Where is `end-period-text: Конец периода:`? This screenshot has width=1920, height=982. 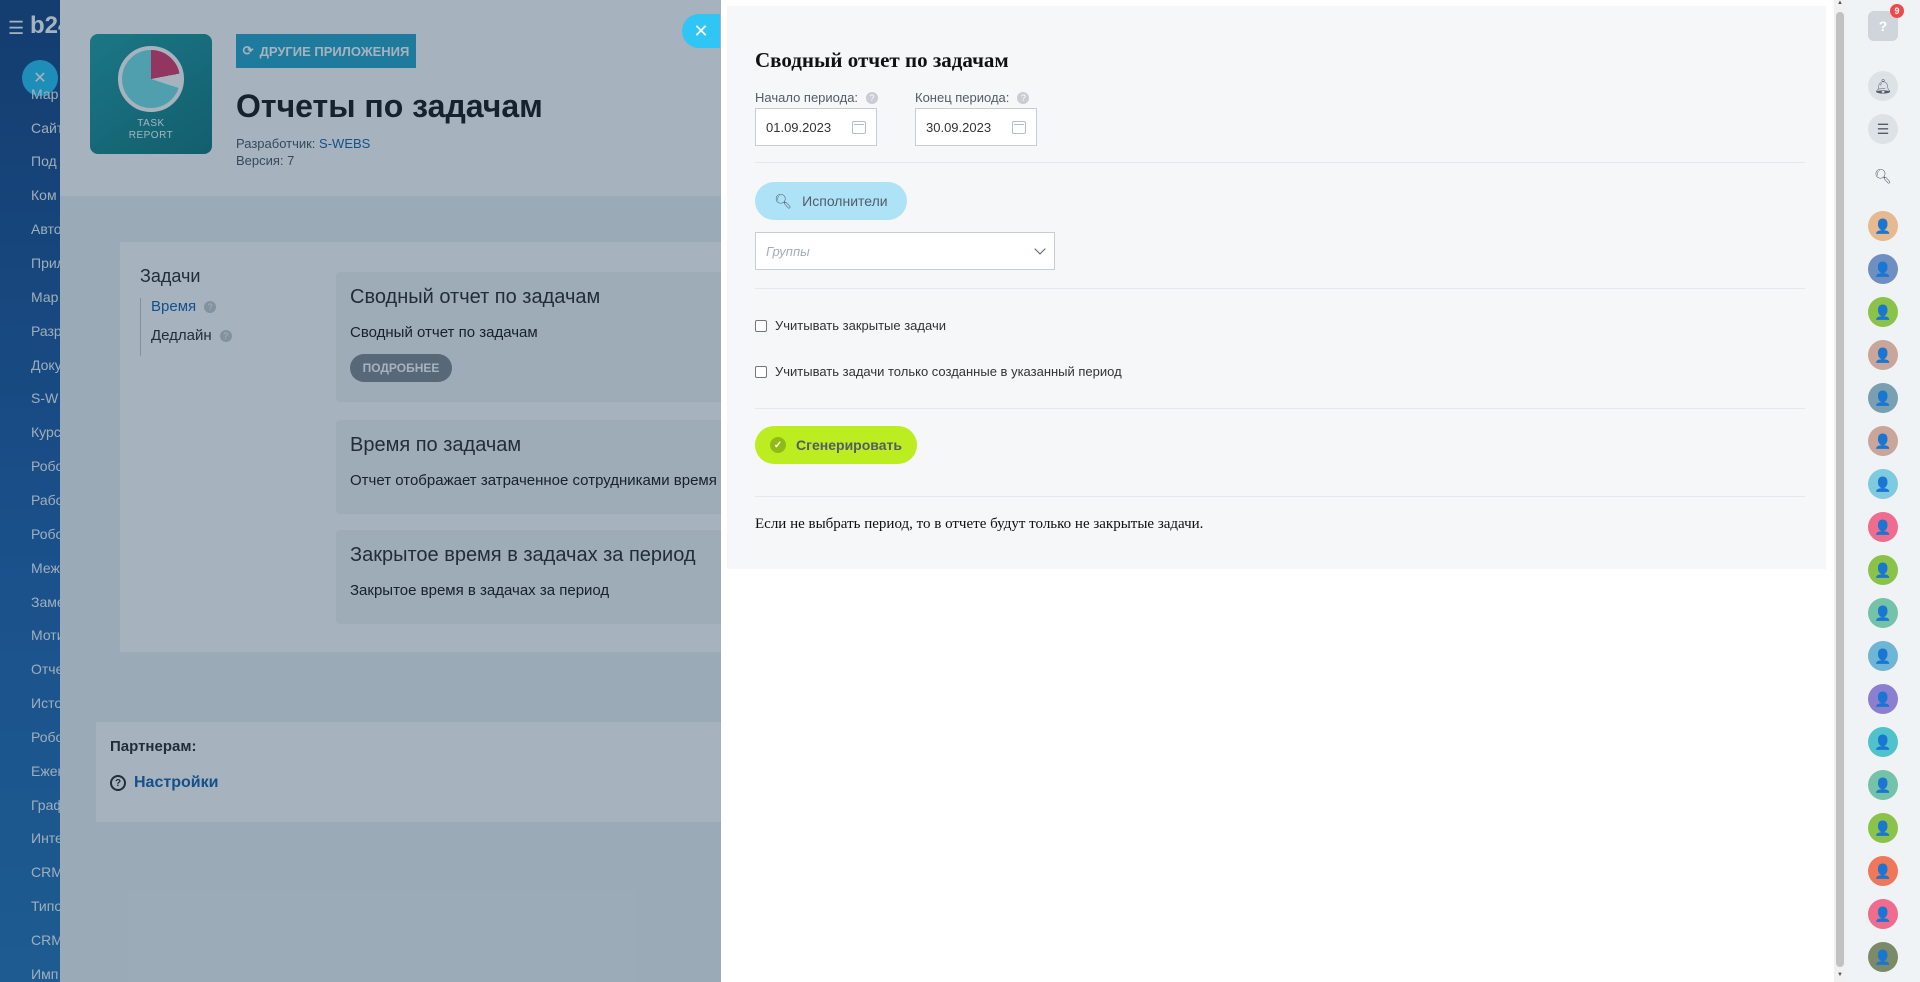
end-period-text: Конец периода: is located at coordinates (962, 97).